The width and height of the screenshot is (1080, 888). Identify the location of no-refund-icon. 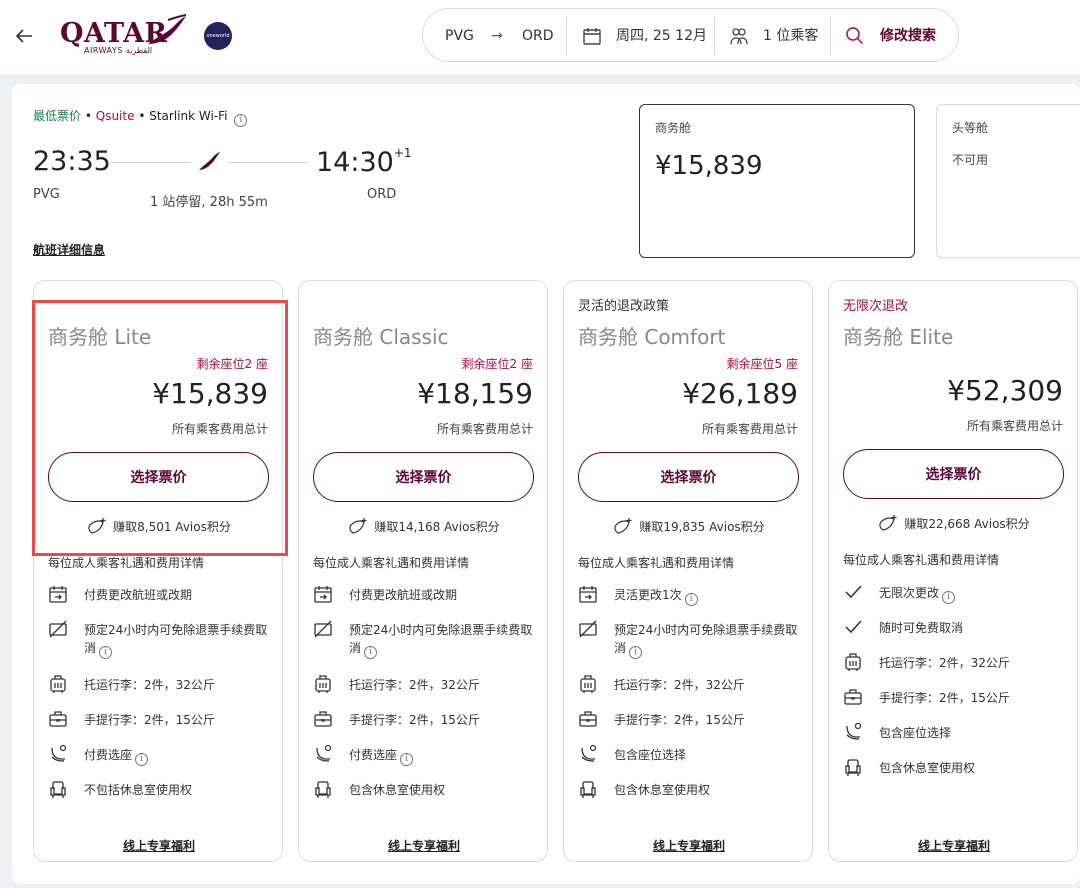
(588, 629).